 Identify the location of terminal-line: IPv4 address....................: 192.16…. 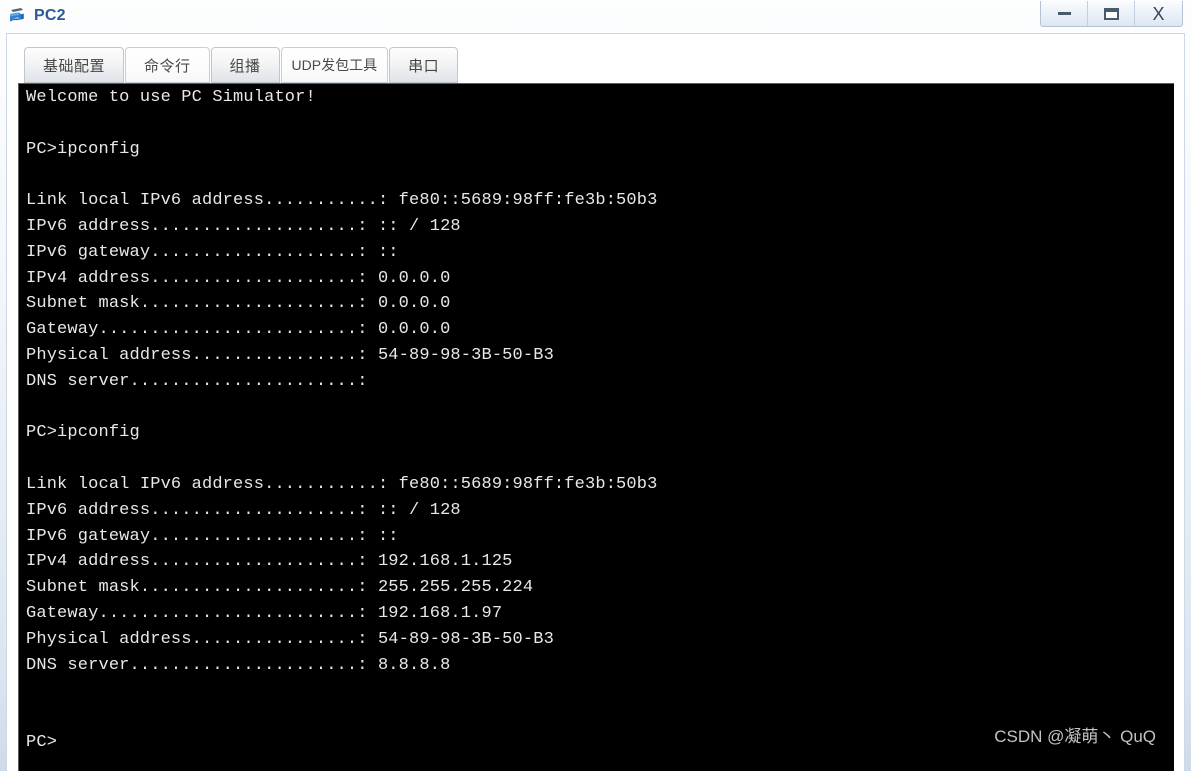
(269, 562).